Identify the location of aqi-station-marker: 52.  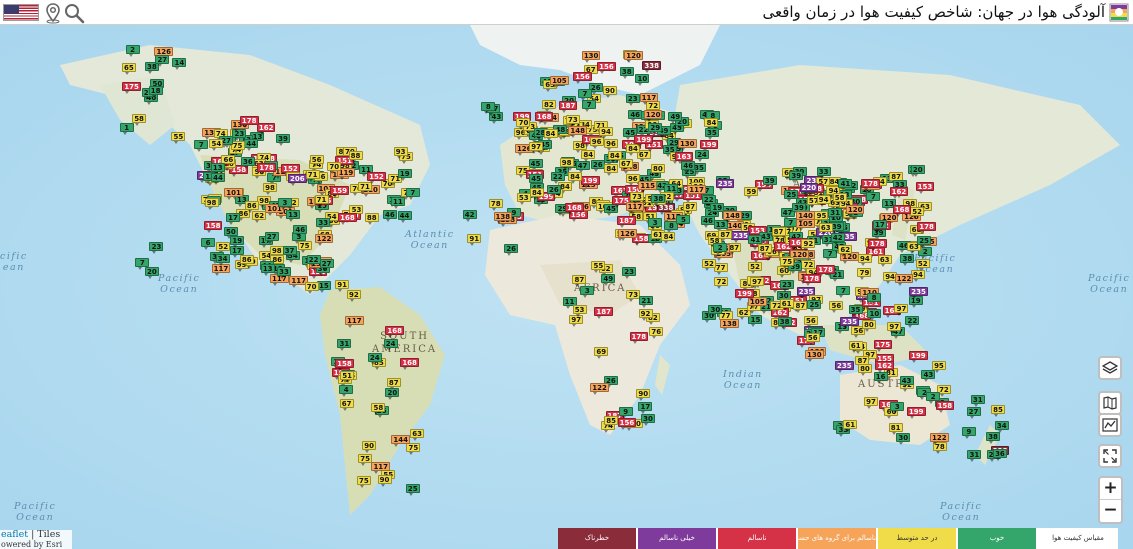
(223, 248).